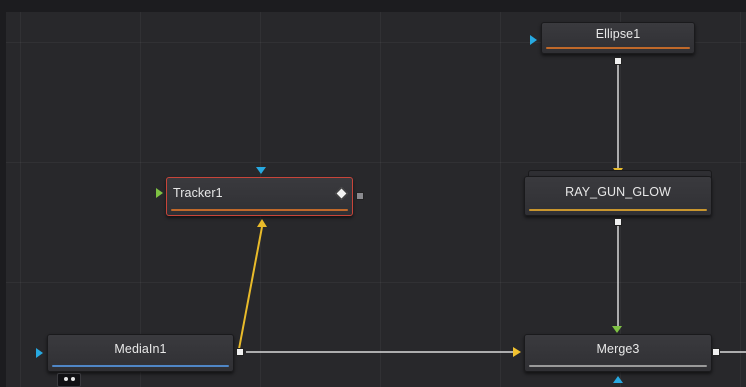 The image size is (746, 387). Describe the element at coordinates (618, 192) in the screenshot. I see `ray-gun-glow-label: RAY_GUN_GLOW` at that location.